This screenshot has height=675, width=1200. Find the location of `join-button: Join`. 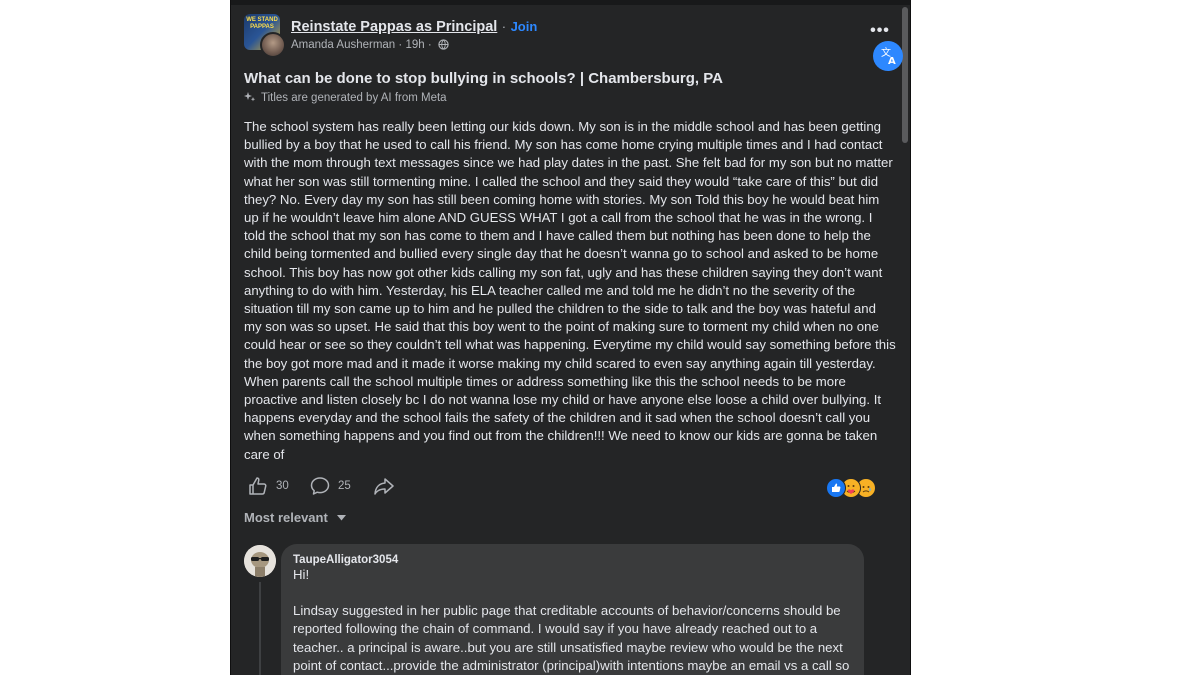

join-button: Join is located at coordinates (524, 26).